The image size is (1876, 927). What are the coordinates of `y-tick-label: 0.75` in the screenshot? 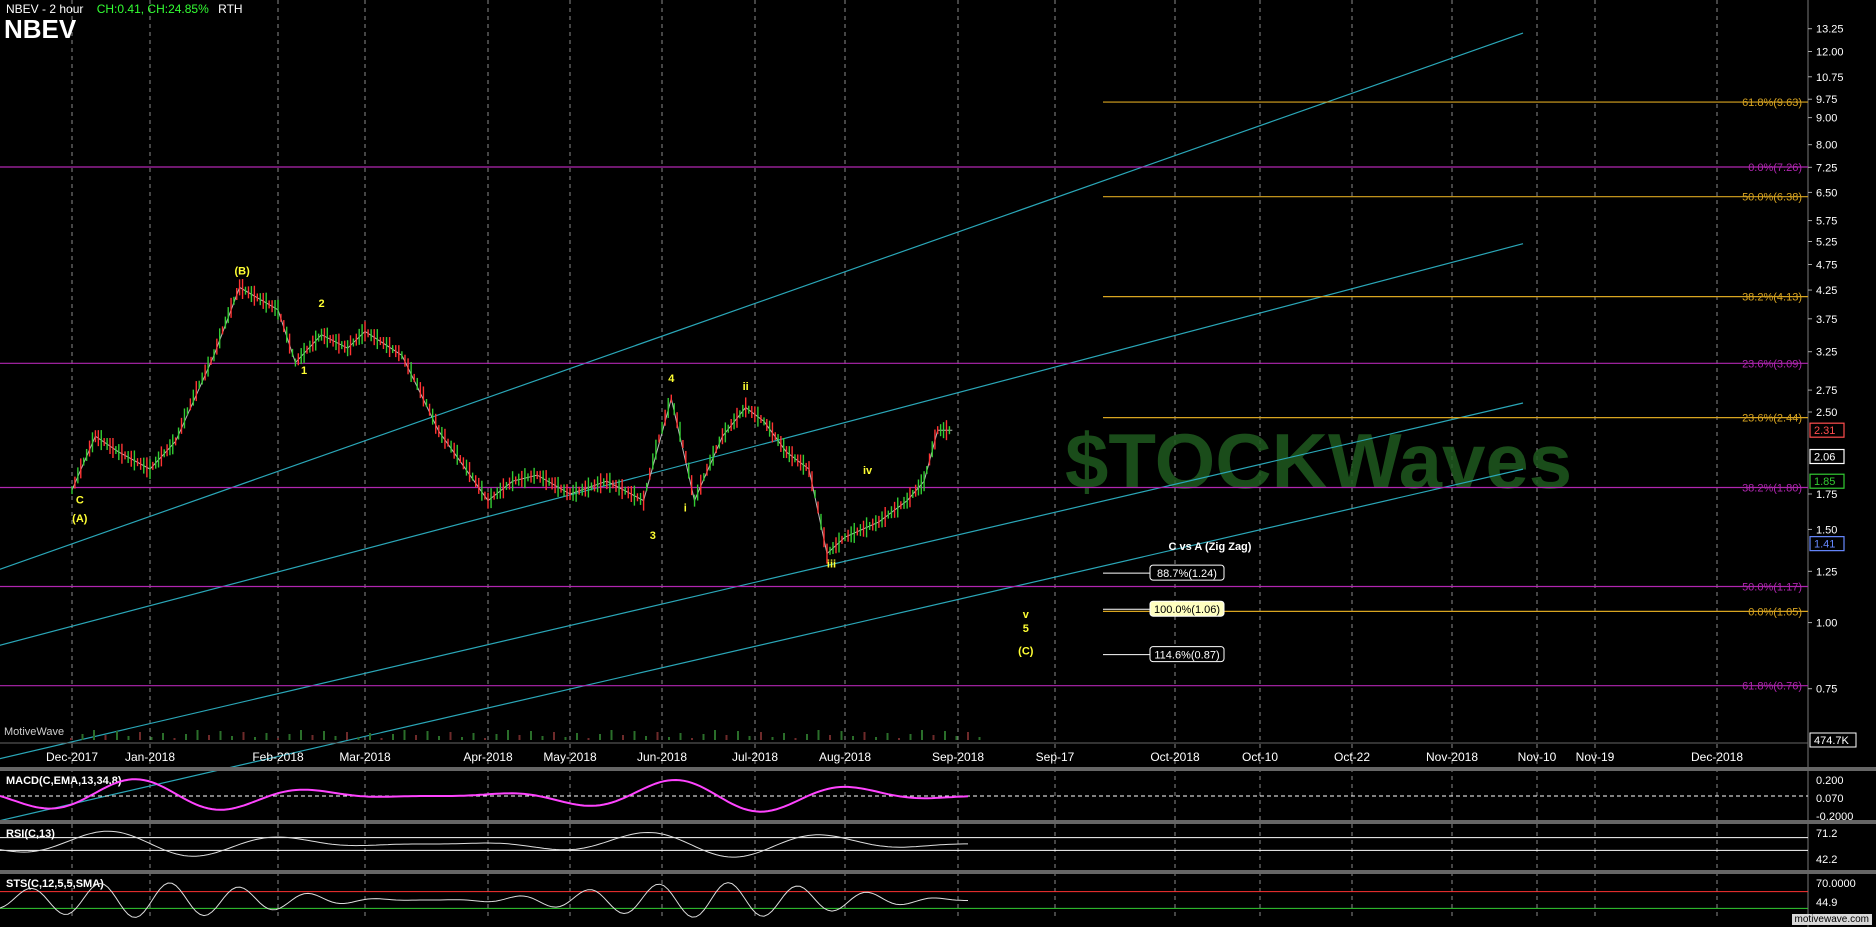 It's located at (1826, 690).